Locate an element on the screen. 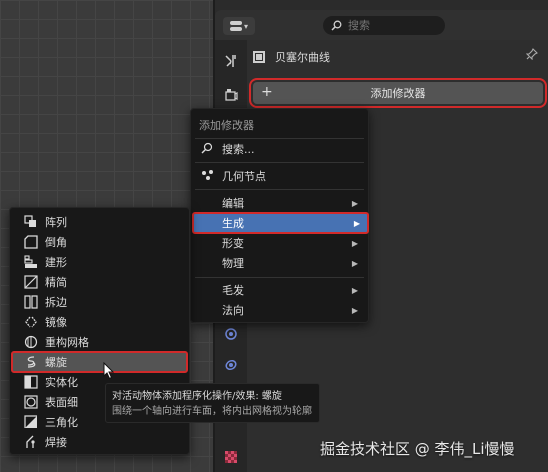 This screenshot has width=548, height=472. mirror-icon is located at coordinates (31, 322).